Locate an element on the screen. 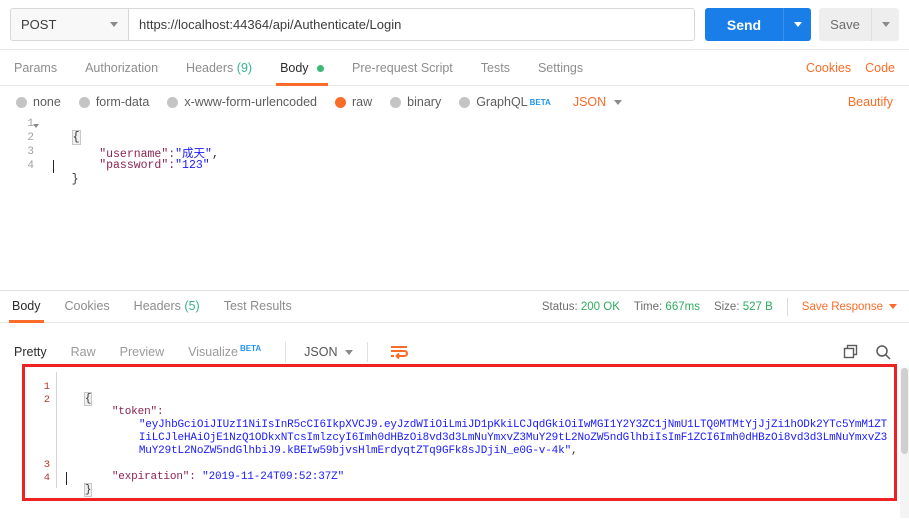 The width and height of the screenshot is (909, 520). body-type-binary: binary is located at coordinates (415, 102).